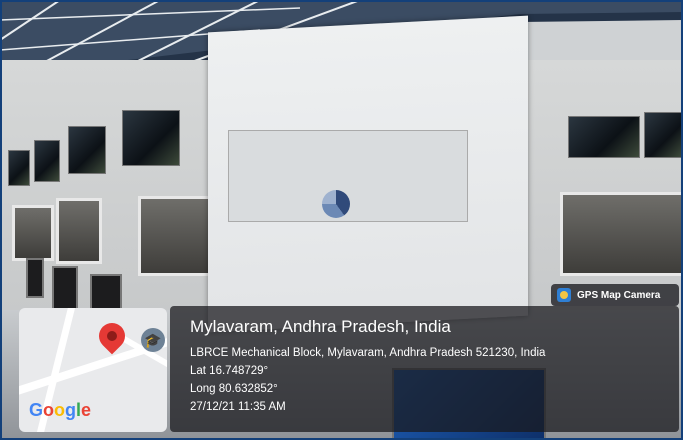 This screenshot has height=440, width=683. What do you see at coordinates (238, 407) in the screenshot?
I see `timestamp: 27/12/21 11:35 AM` at bounding box center [238, 407].